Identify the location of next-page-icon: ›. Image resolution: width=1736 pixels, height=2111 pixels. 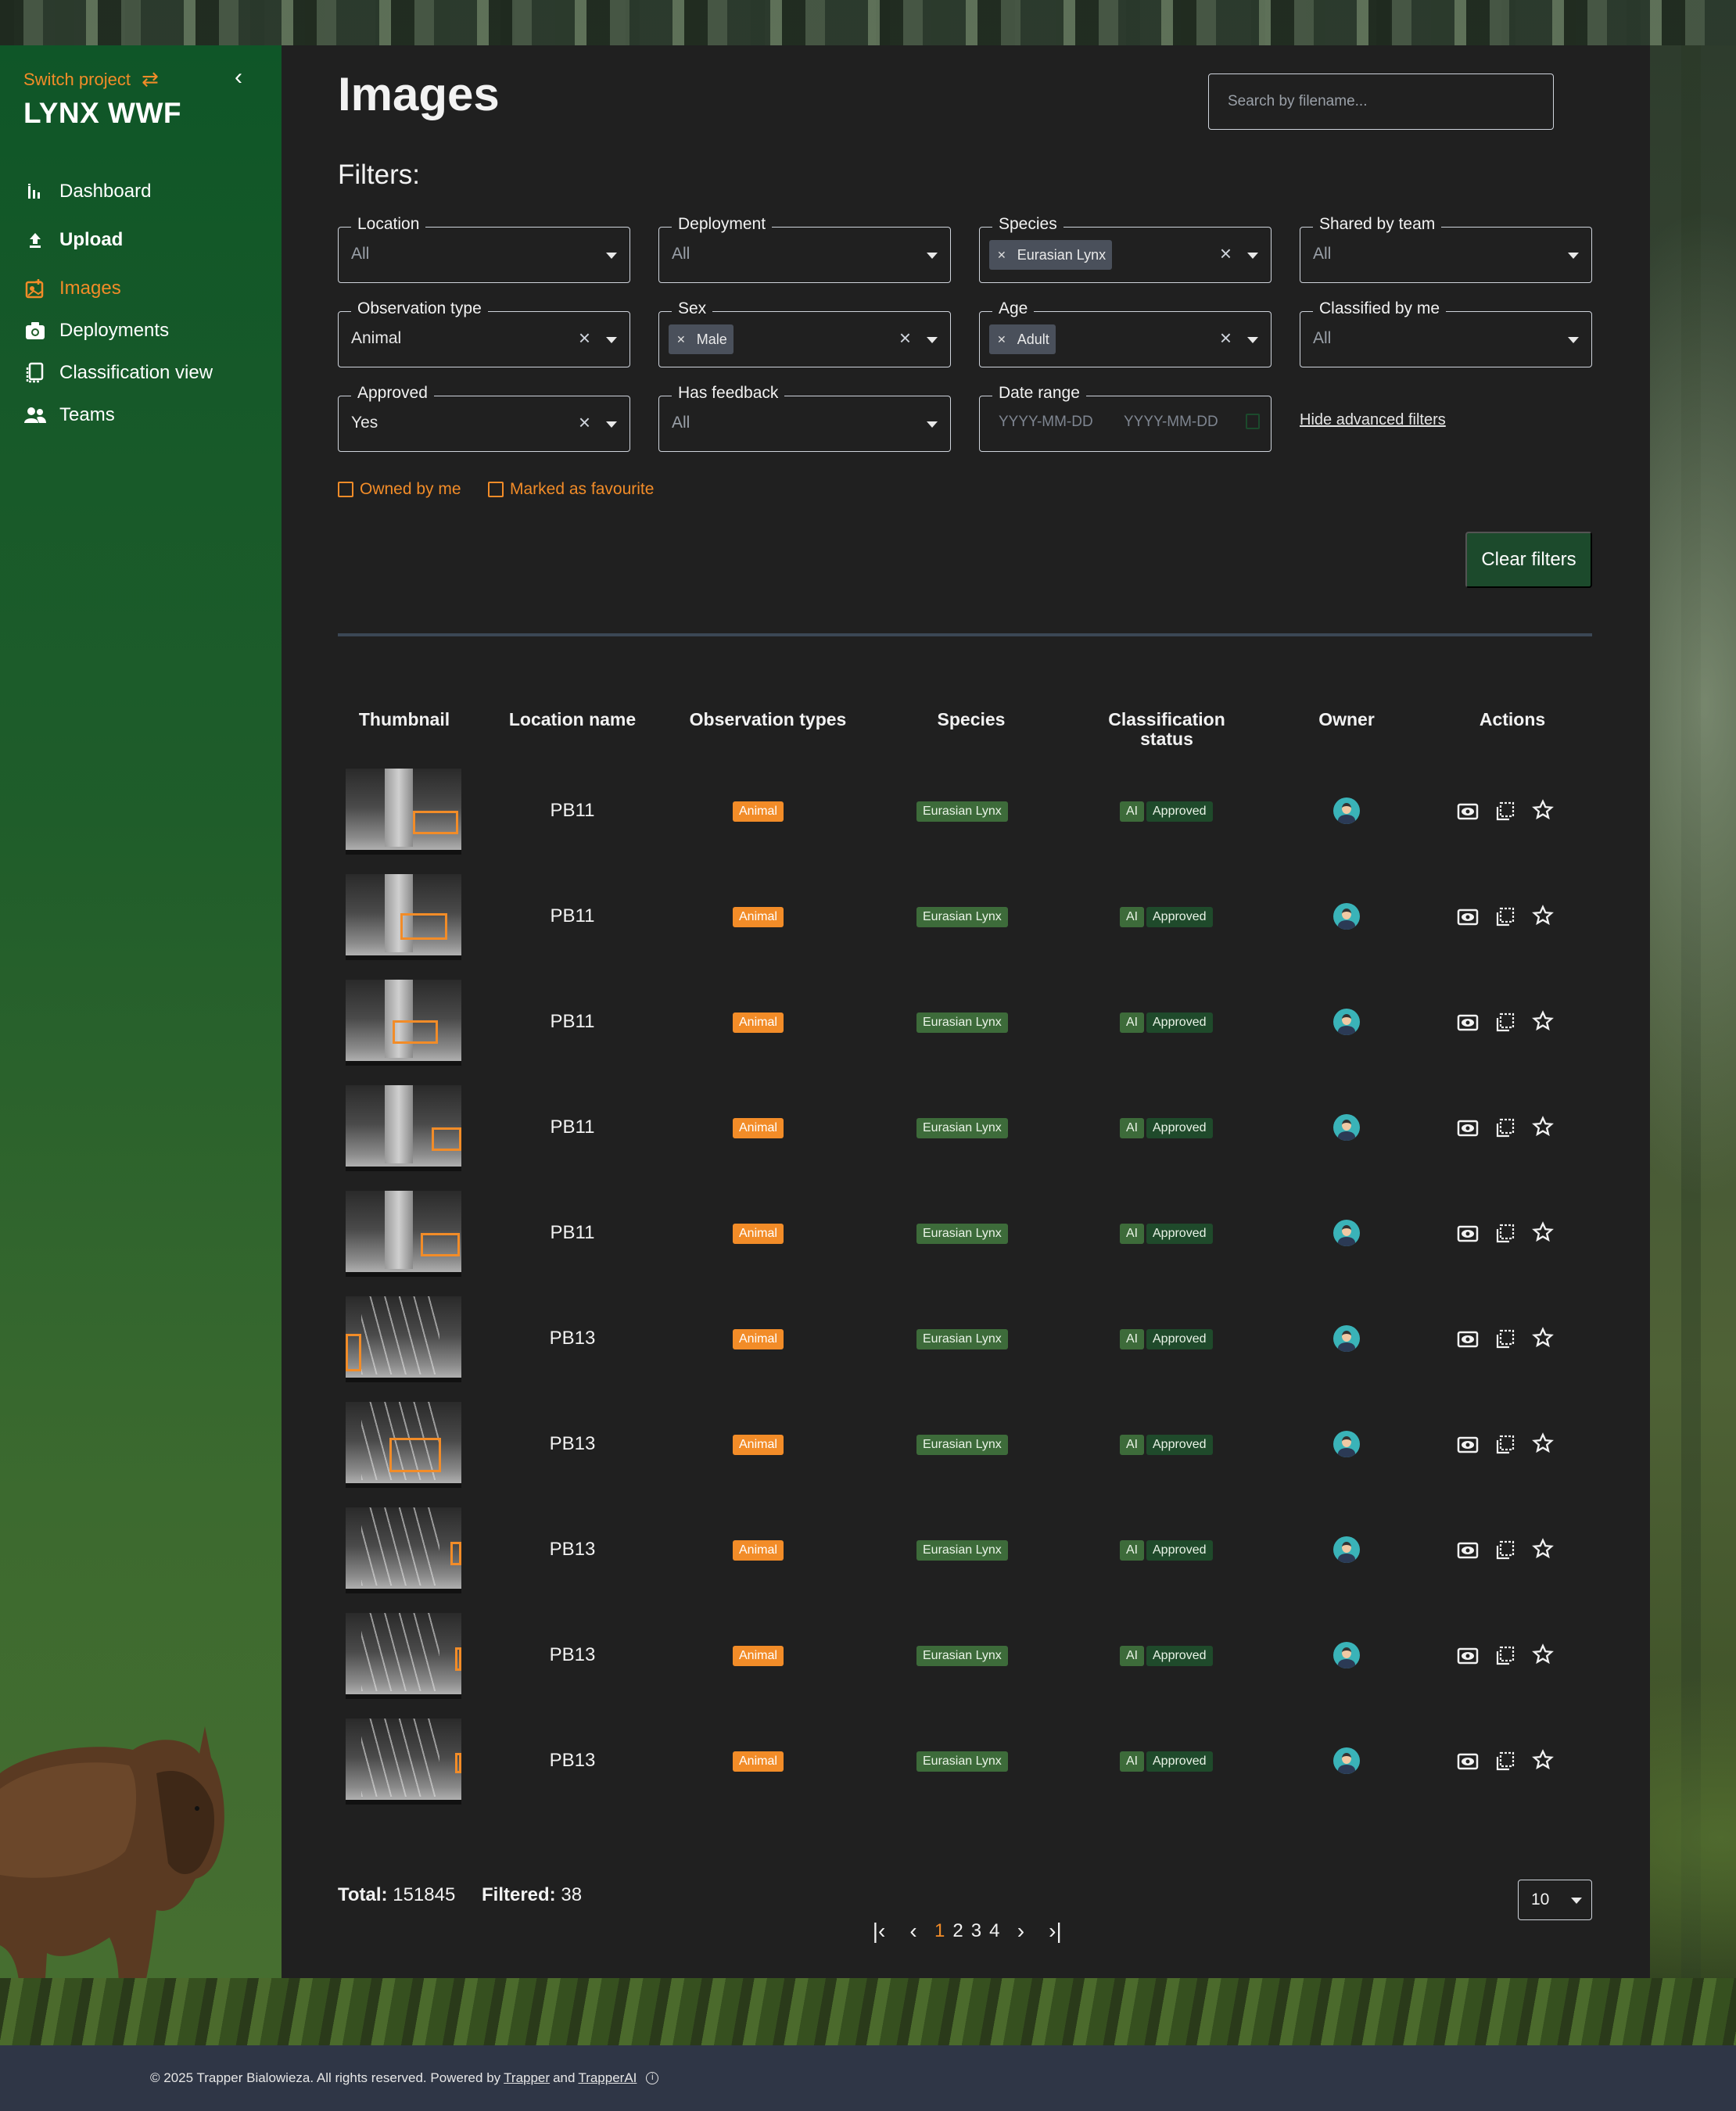
(1020, 1931).